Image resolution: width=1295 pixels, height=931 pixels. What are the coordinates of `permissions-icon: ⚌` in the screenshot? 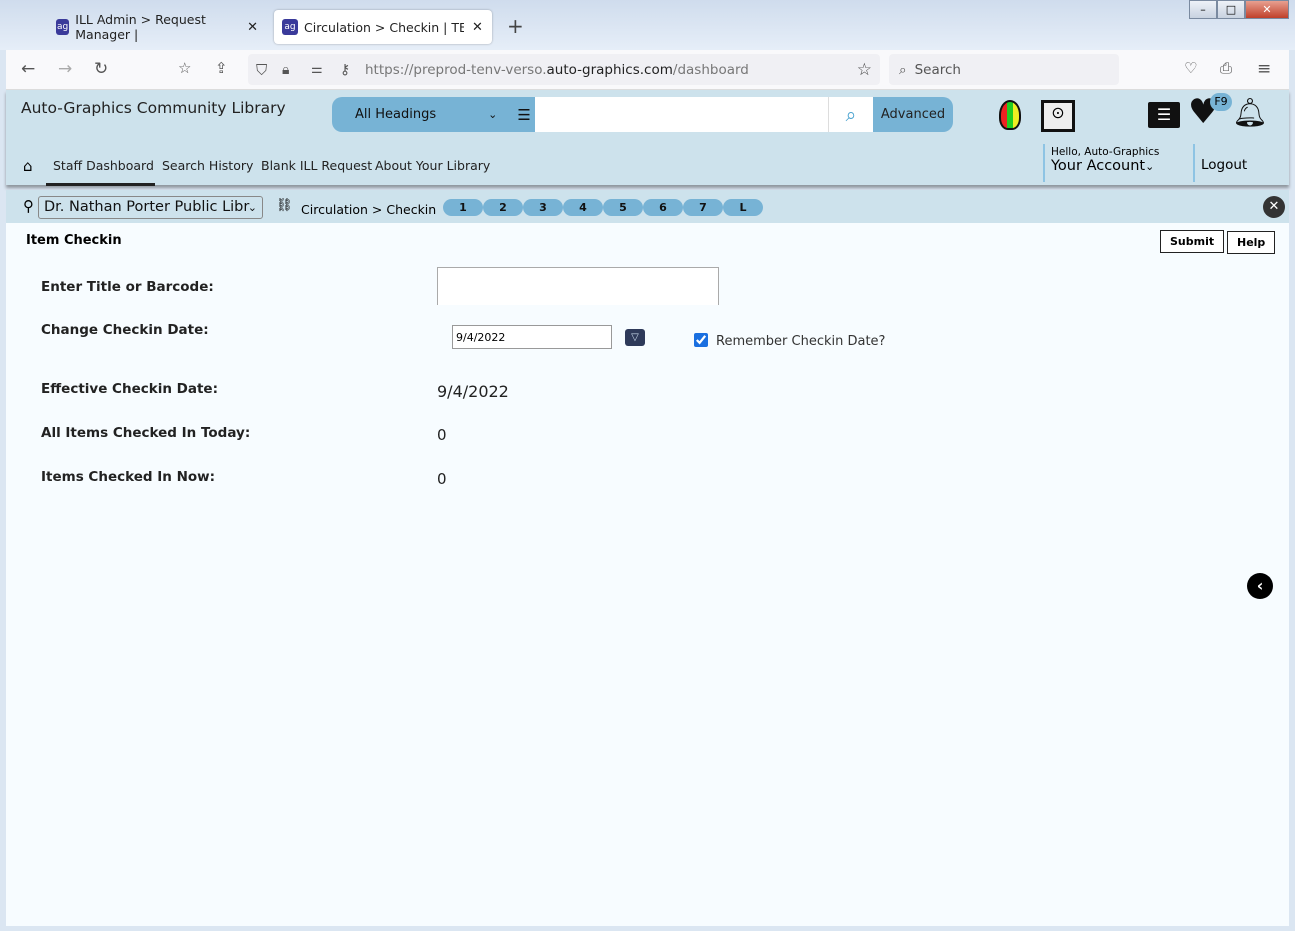 It's located at (317, 69).